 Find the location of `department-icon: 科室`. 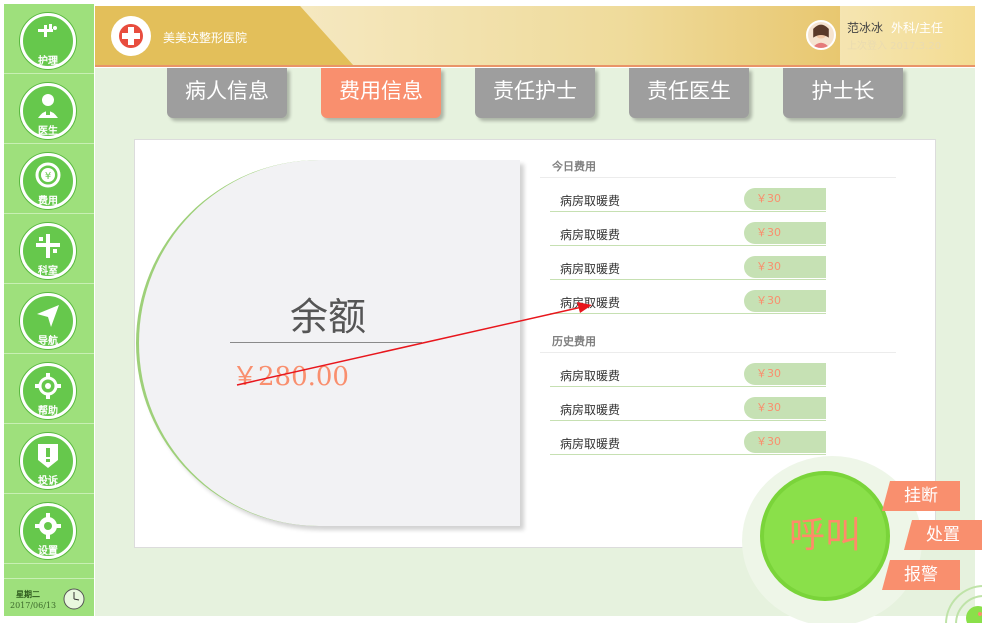

department-icon: 科室 is located at coordinates (48, 251).